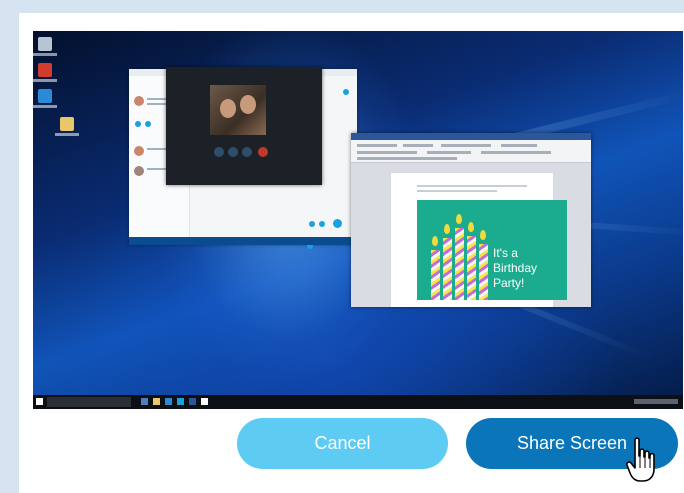 The image size is (684, 493). Describe the element at coordinates (342, 443) in the screenshot. I see `cancel-button: Cancel` at that location.